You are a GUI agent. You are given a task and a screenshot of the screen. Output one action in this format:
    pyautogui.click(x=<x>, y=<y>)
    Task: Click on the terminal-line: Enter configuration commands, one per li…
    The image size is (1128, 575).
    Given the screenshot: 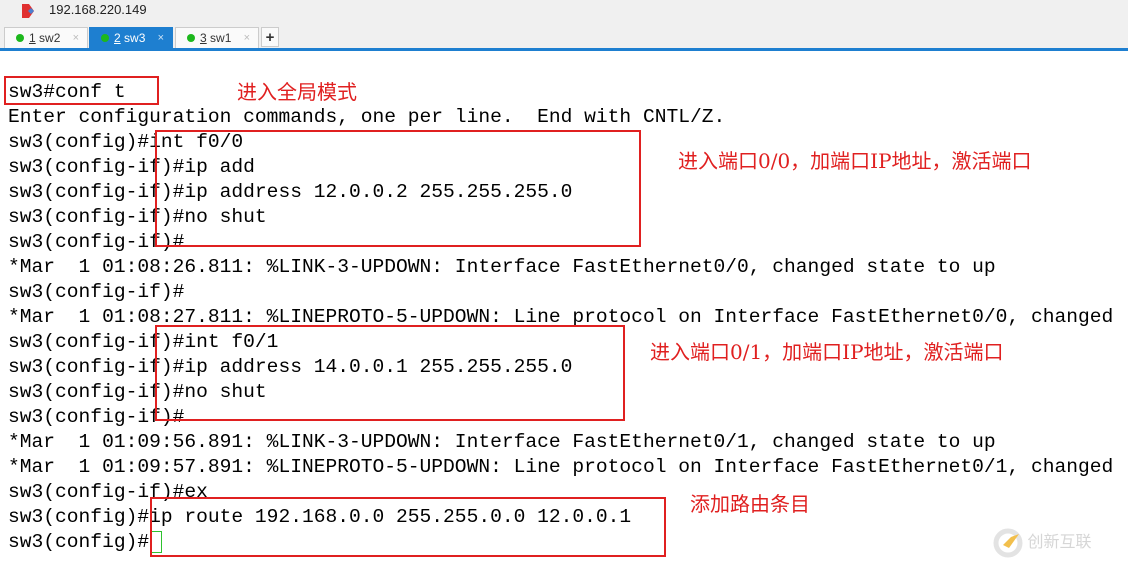 What is the action you would take?
    pyautogui.click(x=367, y=117)
    